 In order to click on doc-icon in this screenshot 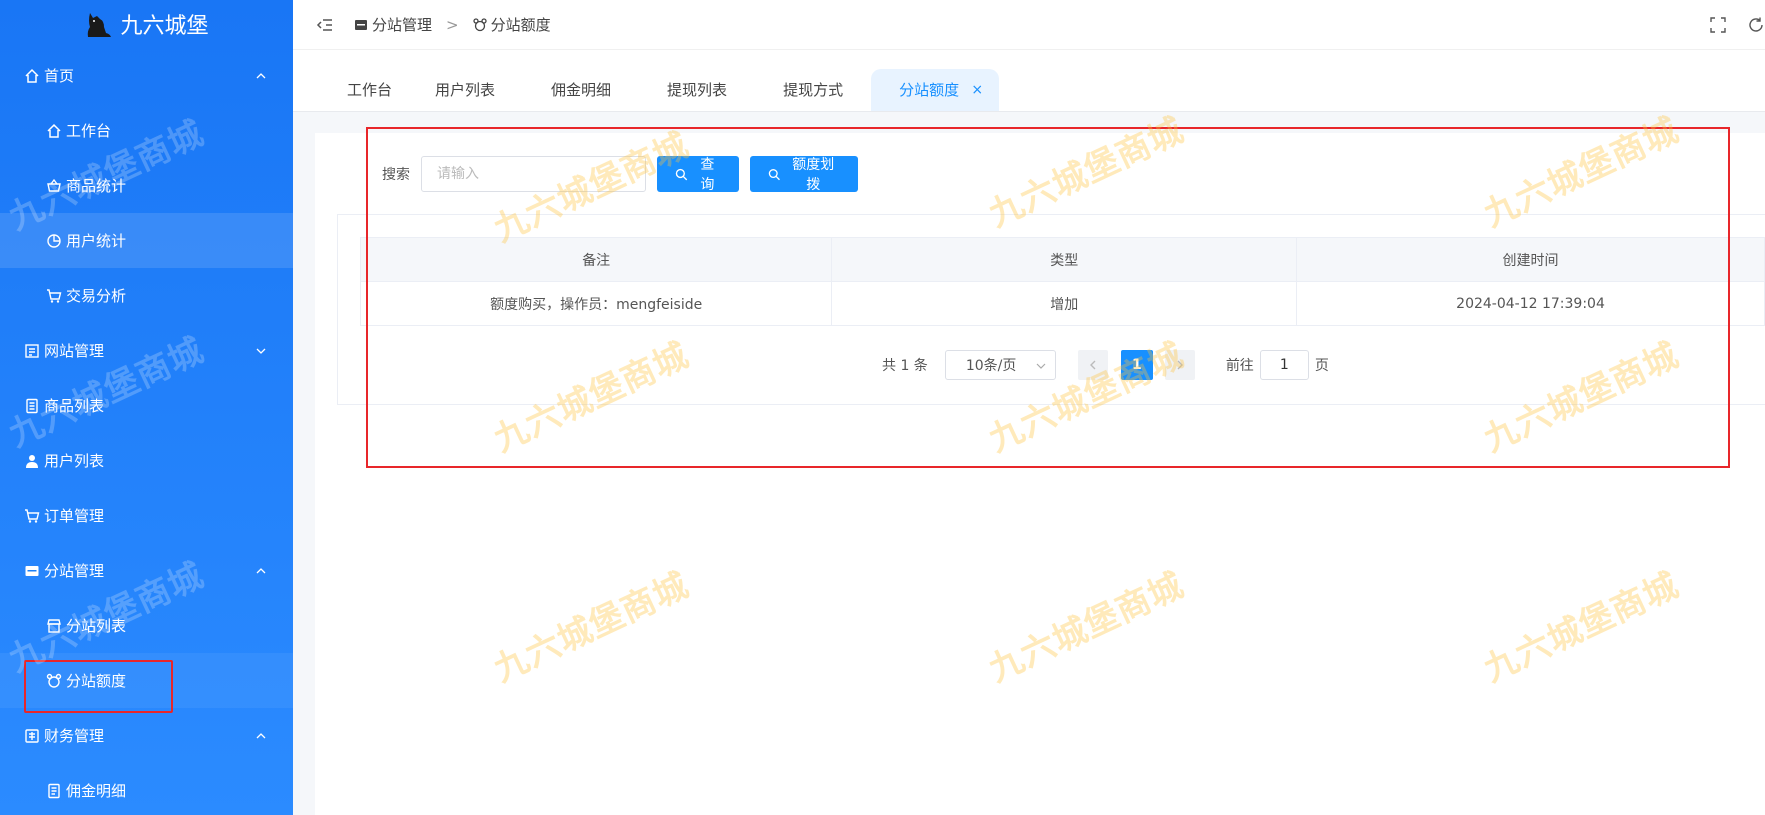, I will do `click(54, 790)`.